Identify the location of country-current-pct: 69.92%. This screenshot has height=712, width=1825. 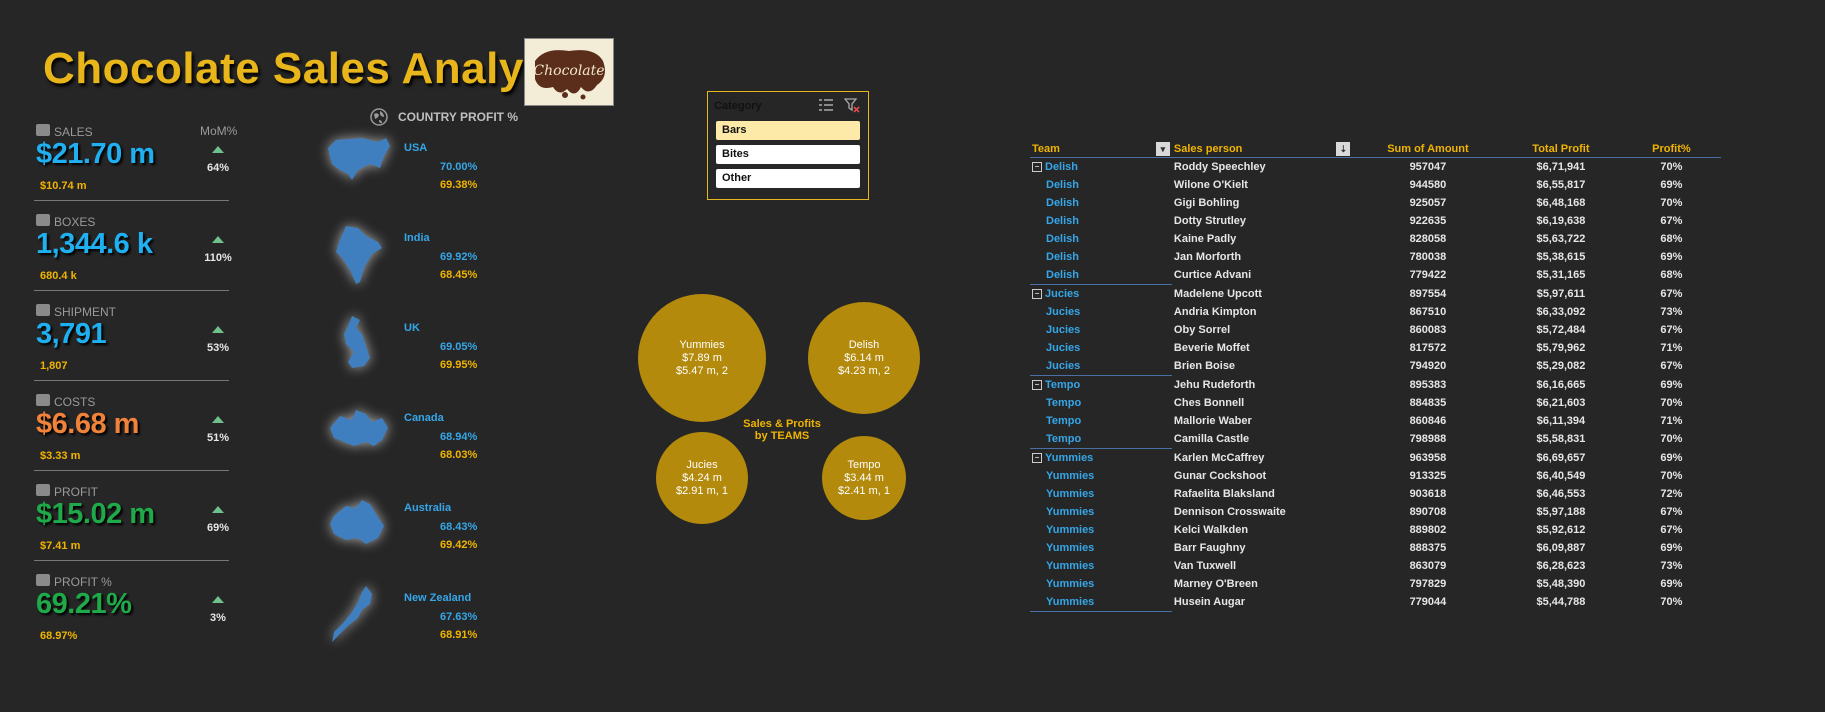
(459, 257).